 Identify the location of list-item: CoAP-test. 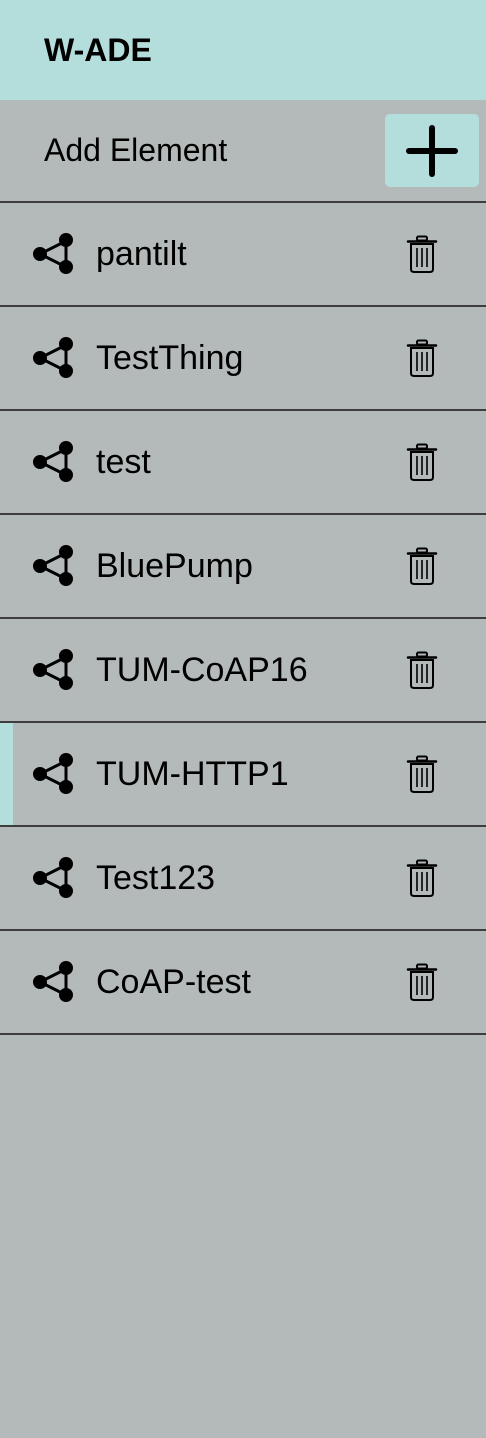
(243, 983).